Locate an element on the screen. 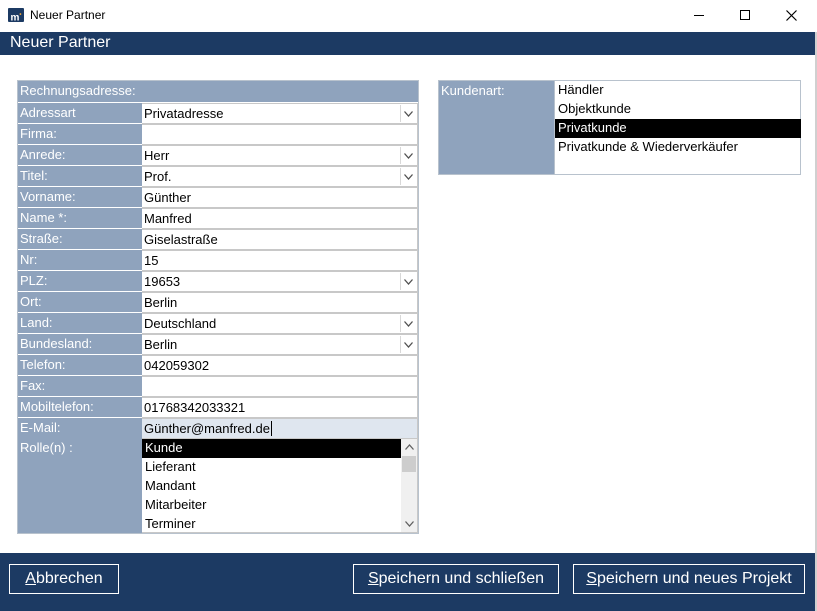 Image resolution: width=817 pixels, height=611 pixels. field-row-name: Name *: Manfred is located at coordinates (218, 218).